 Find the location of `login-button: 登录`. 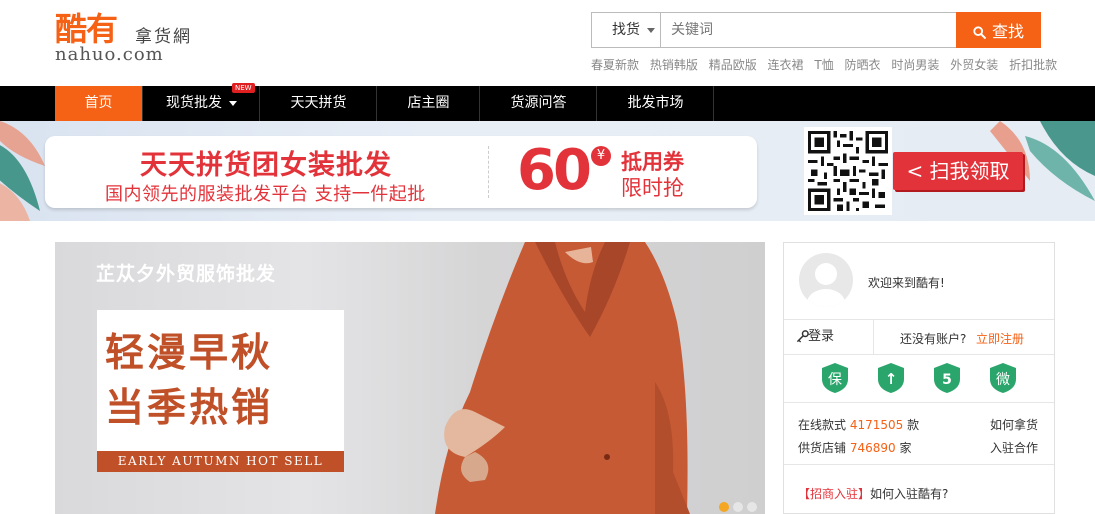

login-button: 登录 is located at coordinates (829, 337).